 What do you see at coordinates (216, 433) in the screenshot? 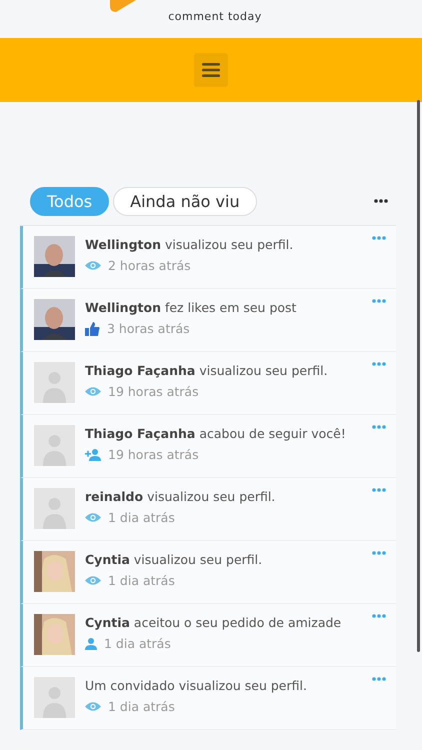
I see `notification-text: Thiago Façanha acabou de seguir você!` at bounding box center [216, 433].